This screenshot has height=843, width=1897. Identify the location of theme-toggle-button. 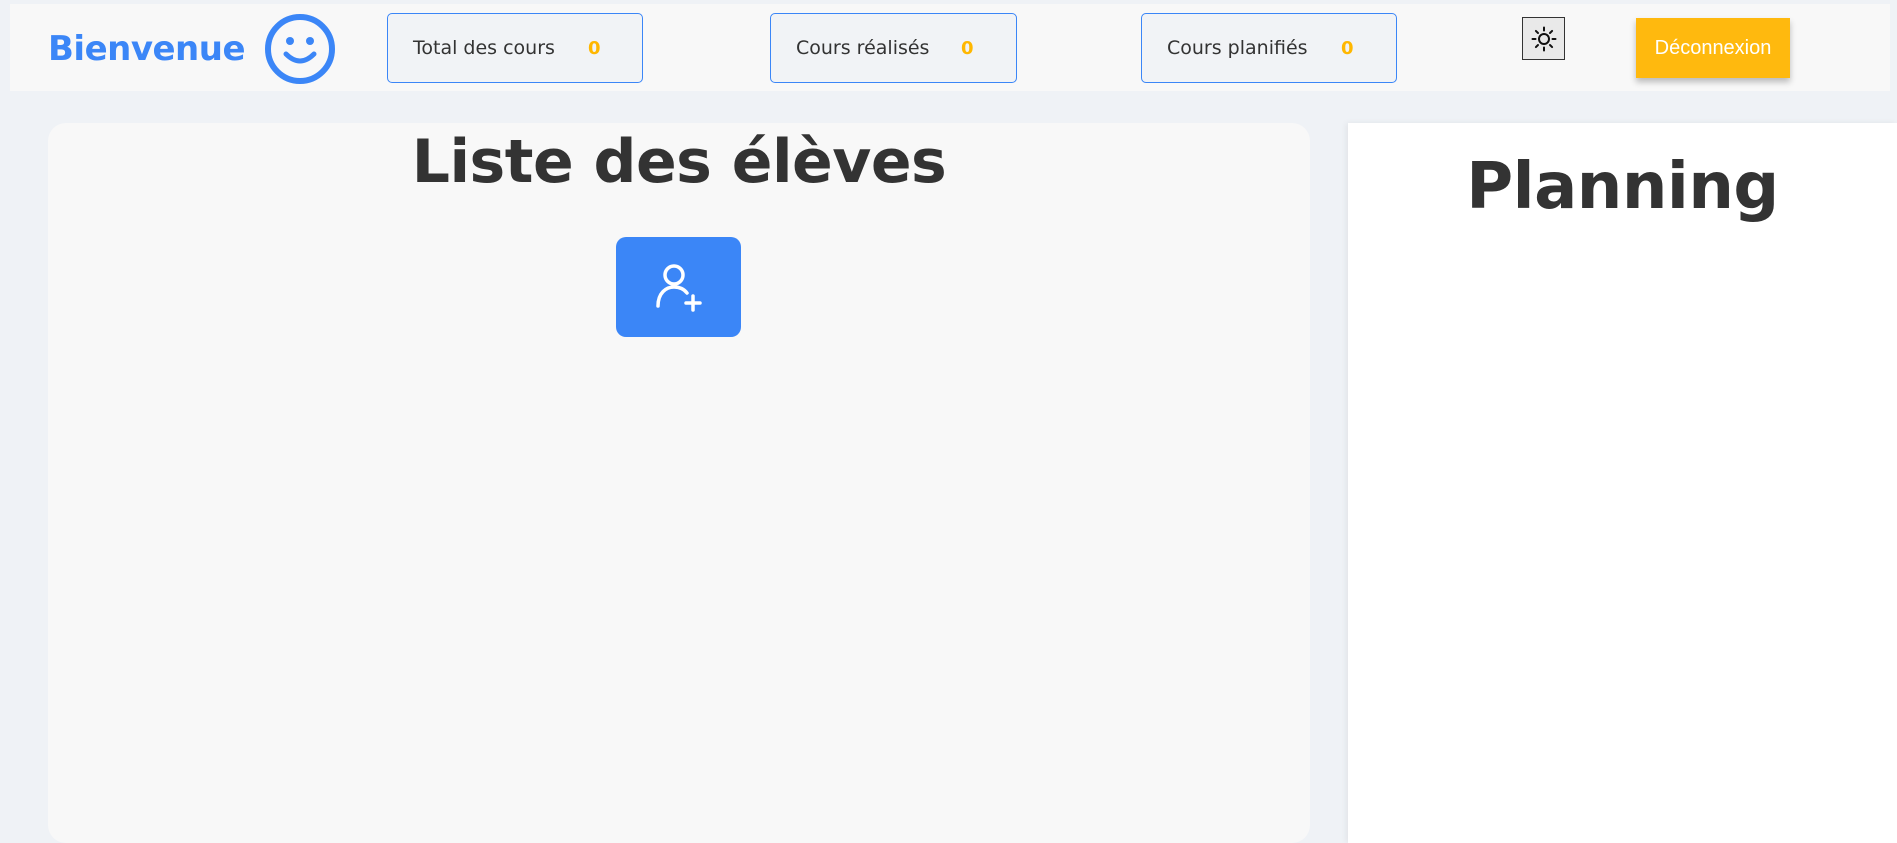
(1543, 38).